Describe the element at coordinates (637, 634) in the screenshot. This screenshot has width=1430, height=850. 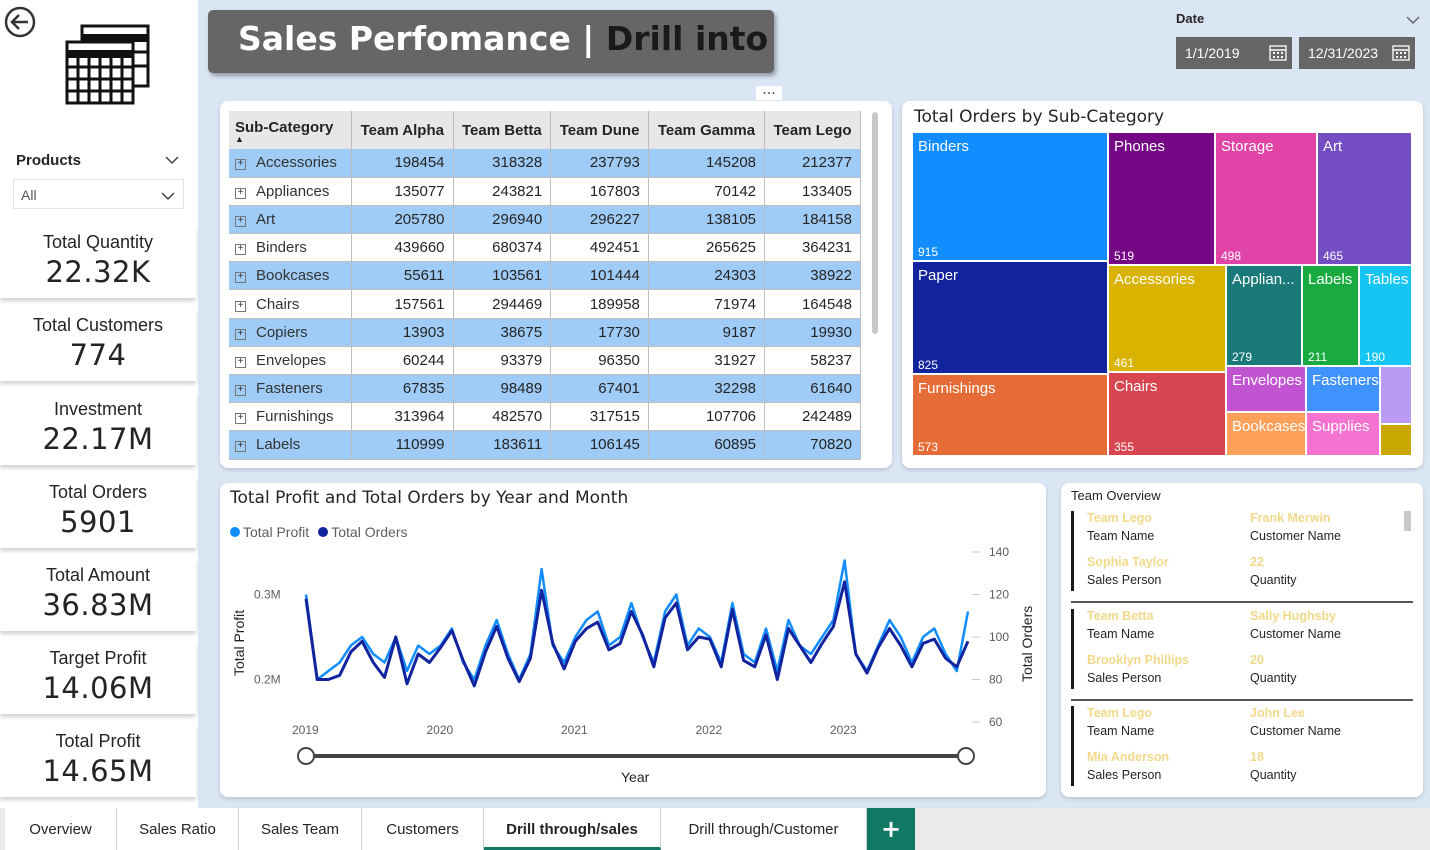
I see `series-line-total-orders` at that location.